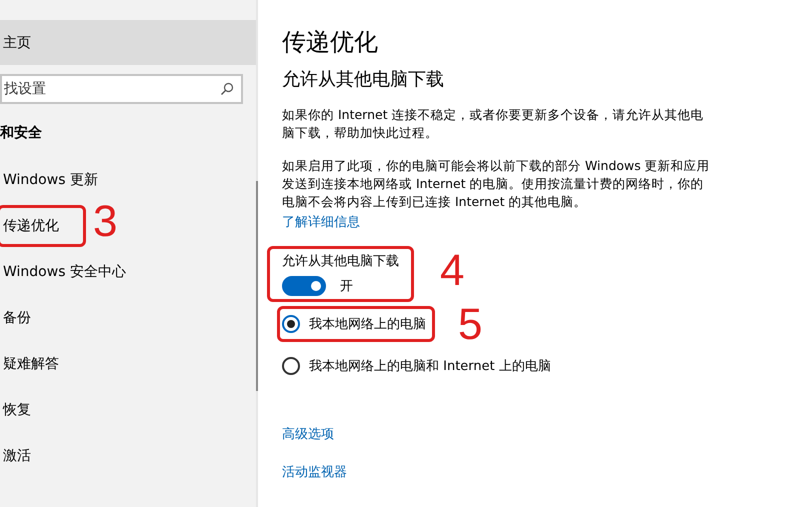 The height and width of the screenshot is (507, 800). I want to click on option-label: 我本地网络上的电脑, so click(367, 324).